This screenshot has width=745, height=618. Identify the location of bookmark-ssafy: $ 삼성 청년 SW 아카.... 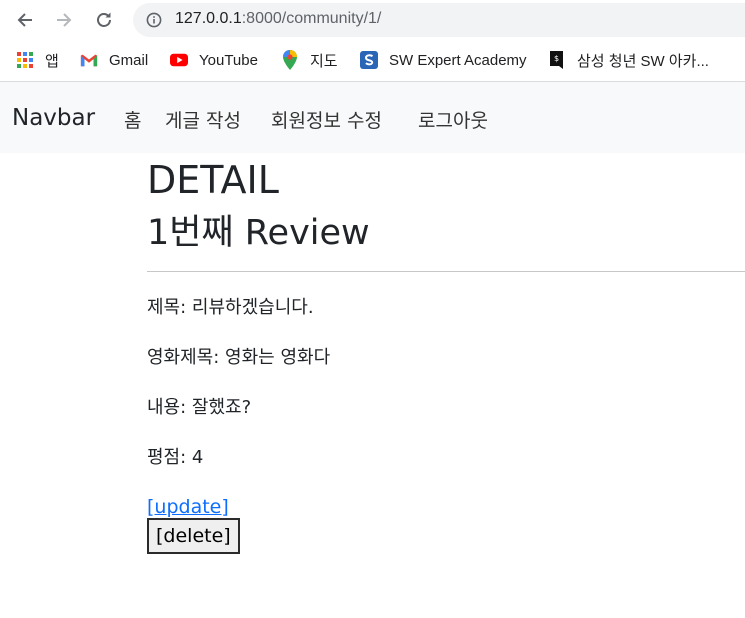
(628, 60).